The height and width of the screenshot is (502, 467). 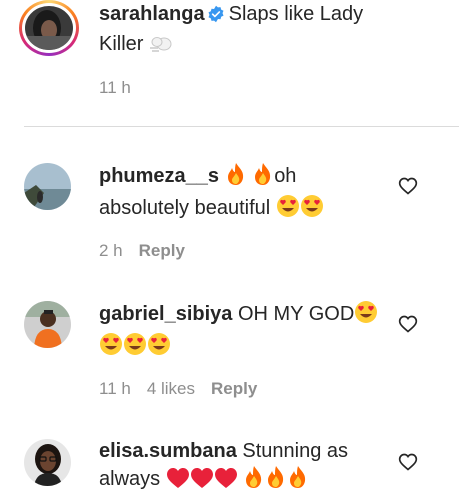 I want to click on comment-meta: 2 h Reply, so click(x=150, y=251).